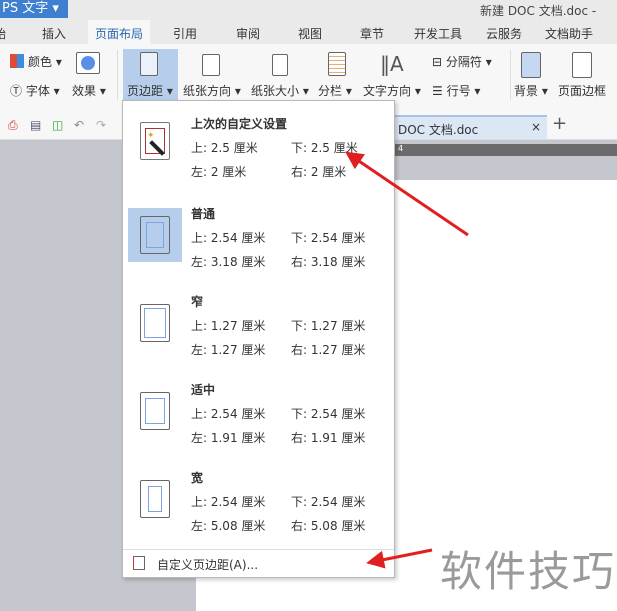 This screenshot has height=611, width=617. Describe the element at coordinates (407, 360) in the screenshot. I see `annotation-arrows` at that location.